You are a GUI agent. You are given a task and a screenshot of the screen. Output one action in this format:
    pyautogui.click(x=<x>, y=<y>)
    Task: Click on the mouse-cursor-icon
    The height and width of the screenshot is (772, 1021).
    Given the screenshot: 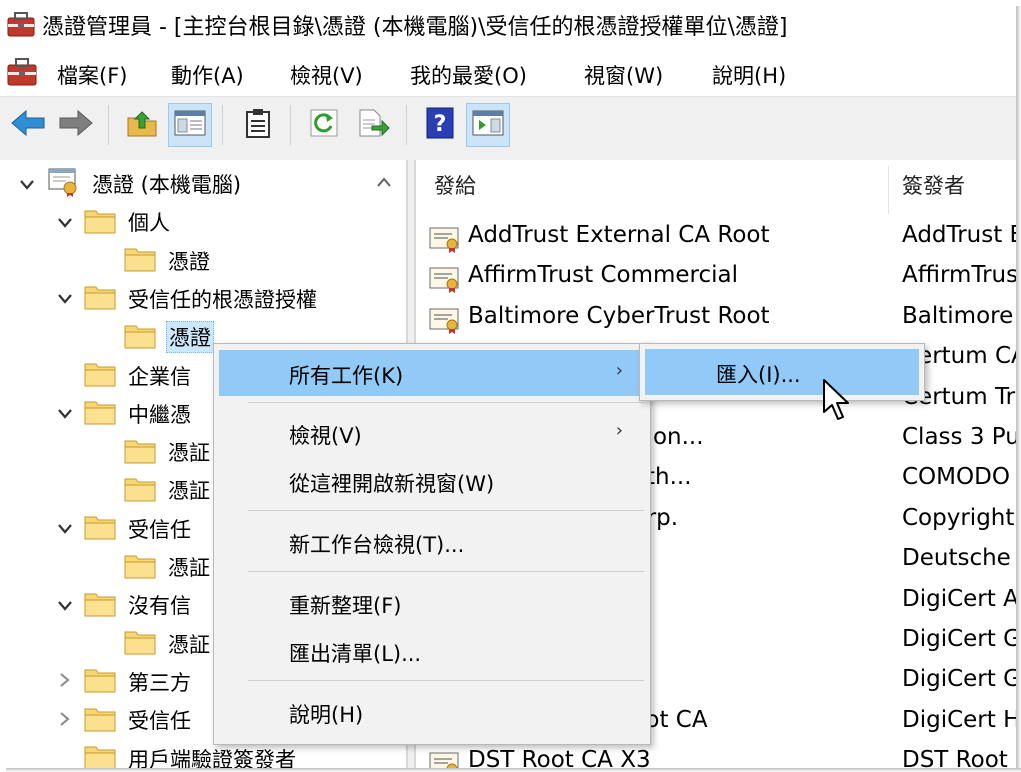 What is the action you would take?
    pyautogui.click(x=837, y=402)
    